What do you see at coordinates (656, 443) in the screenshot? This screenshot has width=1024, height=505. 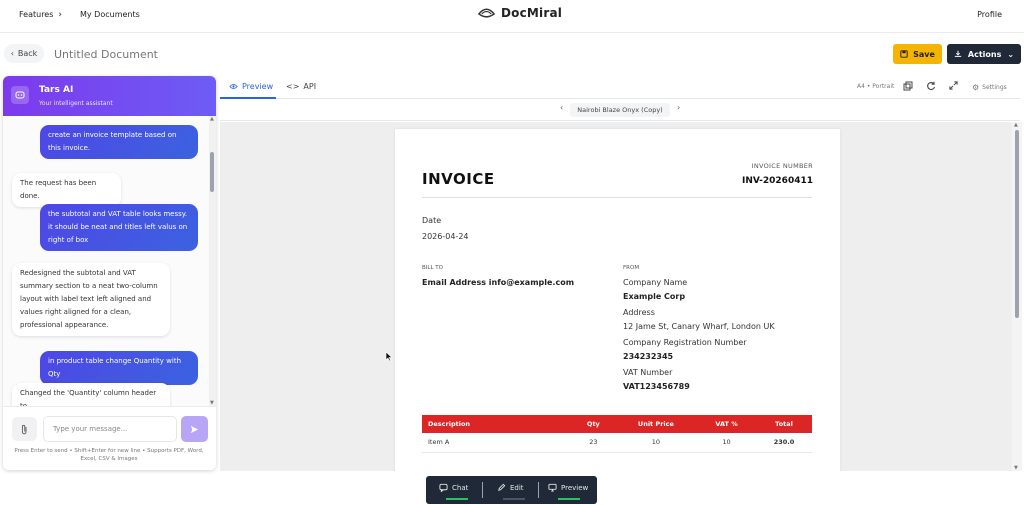 I see `cell-unit-price: 10` at bounding box center [656, 443].